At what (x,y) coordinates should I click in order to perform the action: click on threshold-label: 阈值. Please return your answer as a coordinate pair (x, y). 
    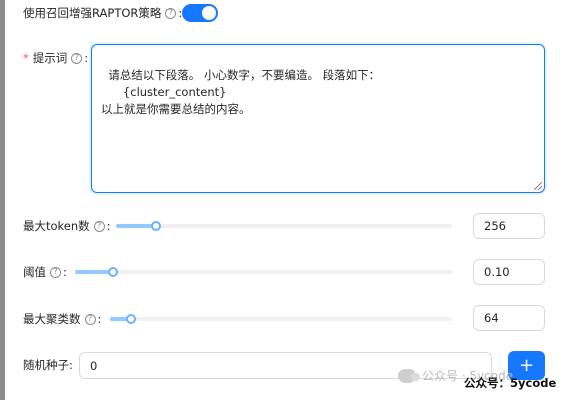
    Looking at the image, I should click on (34, 272).